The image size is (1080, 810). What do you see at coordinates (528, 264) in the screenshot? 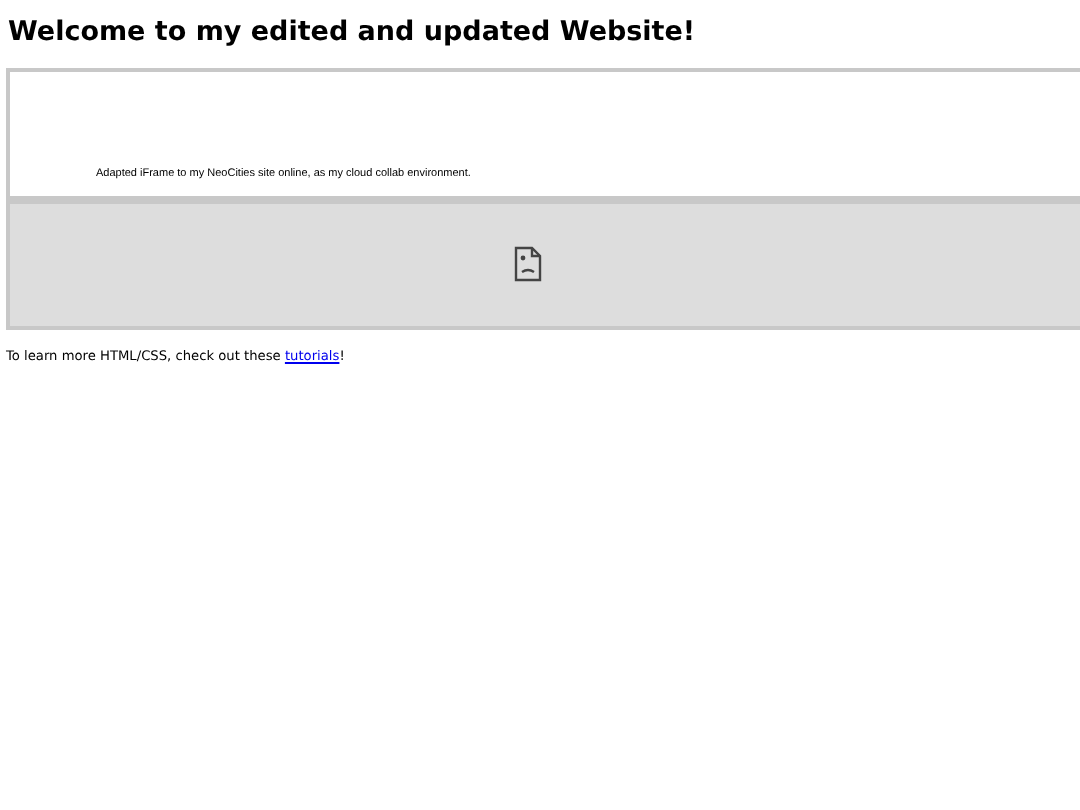
I see `sad-document-icon` at bounding box center [528, 264].